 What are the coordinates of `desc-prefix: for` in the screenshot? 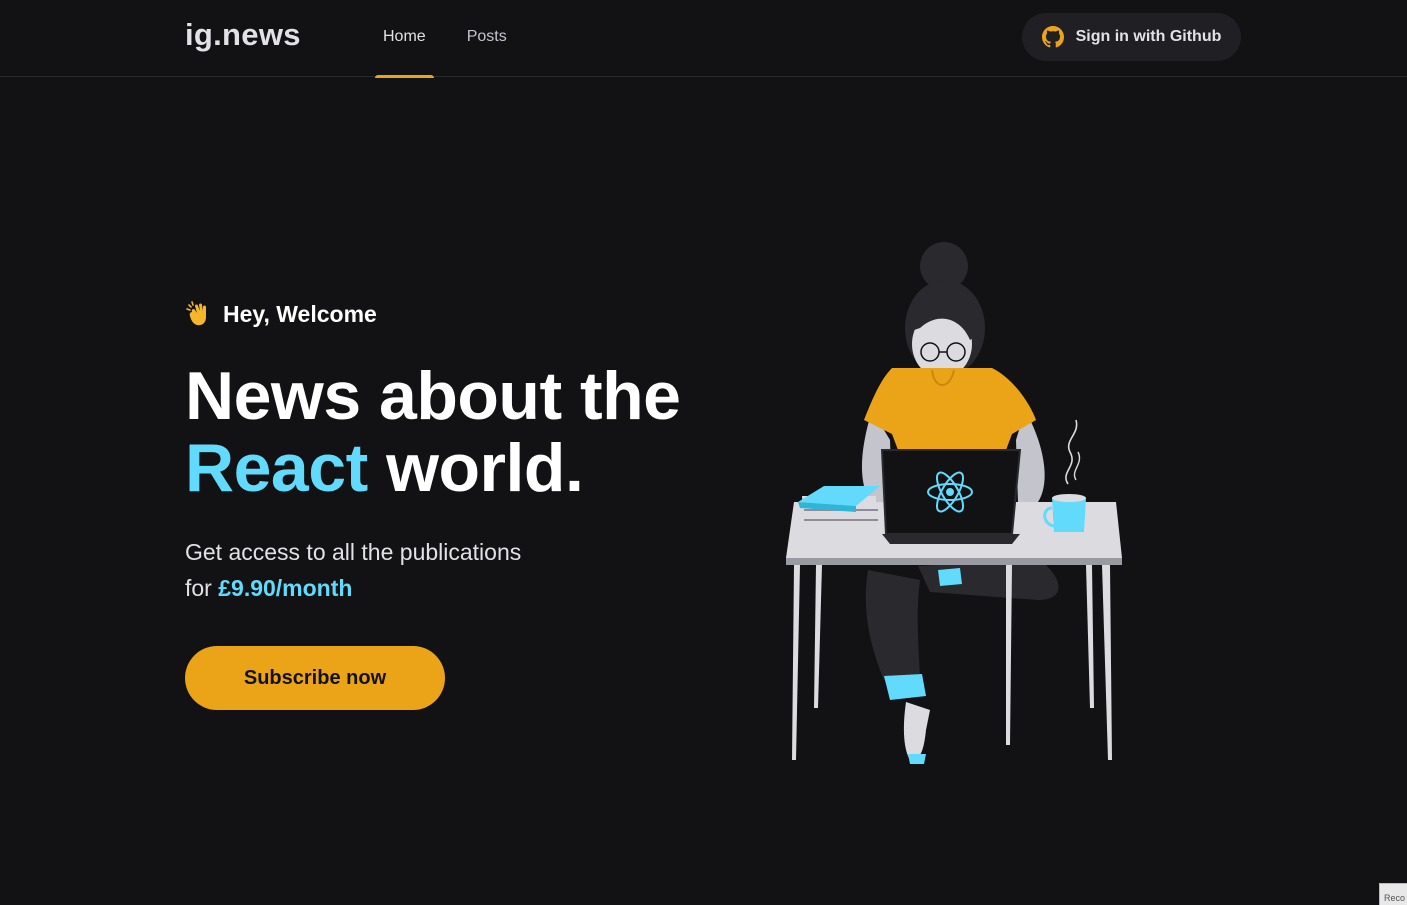 It's located at (198, 588).